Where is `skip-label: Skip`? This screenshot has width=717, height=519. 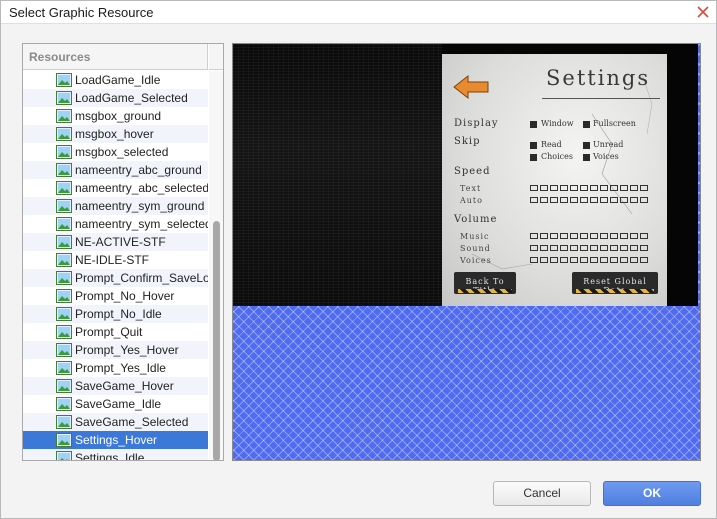 skip-label: Skip is located at coordinates (467, 141).